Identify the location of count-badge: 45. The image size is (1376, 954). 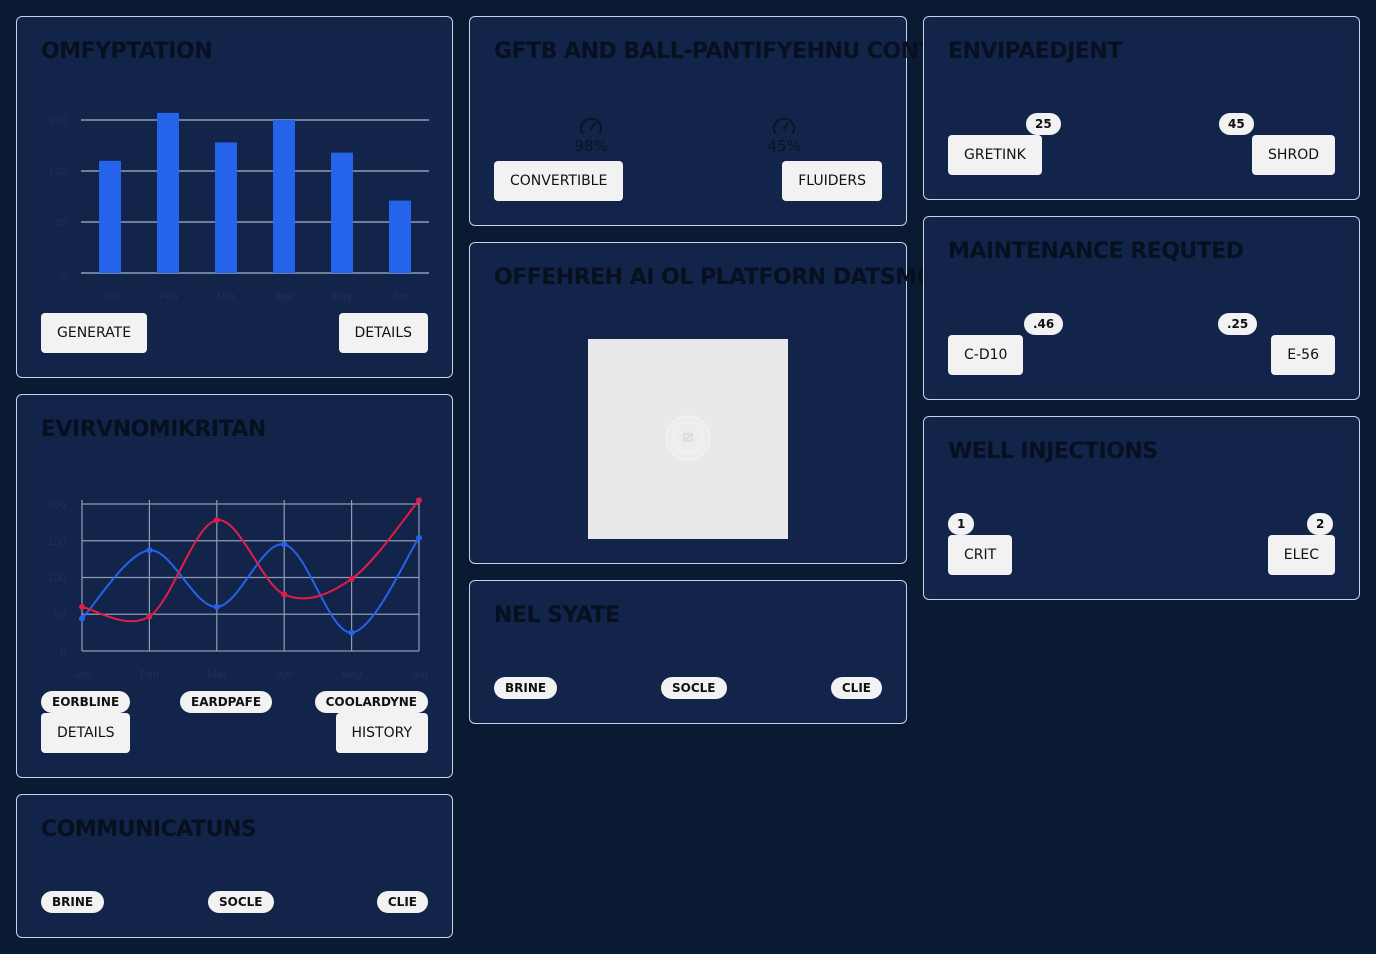
(1236, 124).